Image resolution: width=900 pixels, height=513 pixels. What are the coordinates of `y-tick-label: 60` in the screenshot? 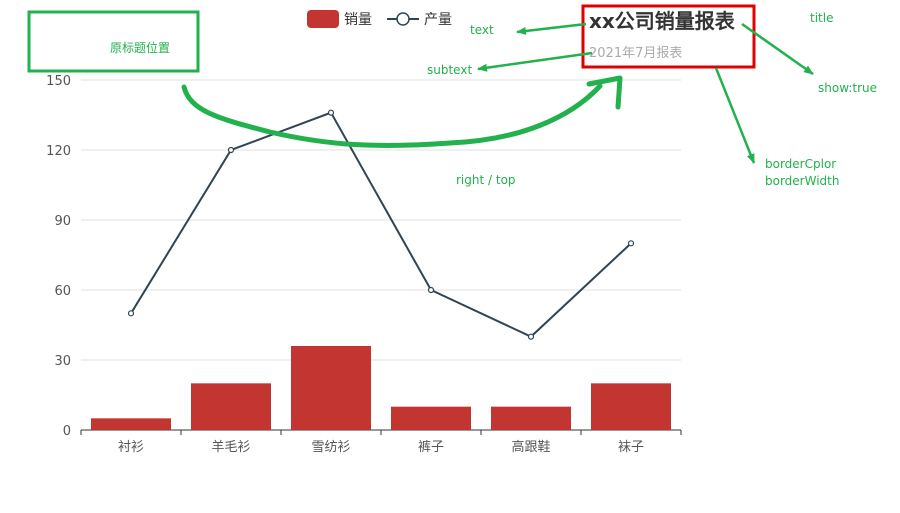 It's located at (62, 291).